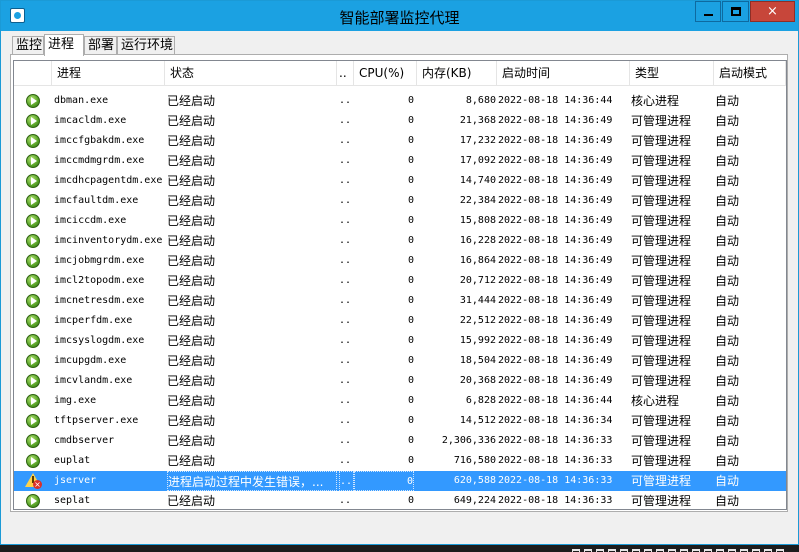  I want to click on header-start-time: 启动时间, so click(563, 73).